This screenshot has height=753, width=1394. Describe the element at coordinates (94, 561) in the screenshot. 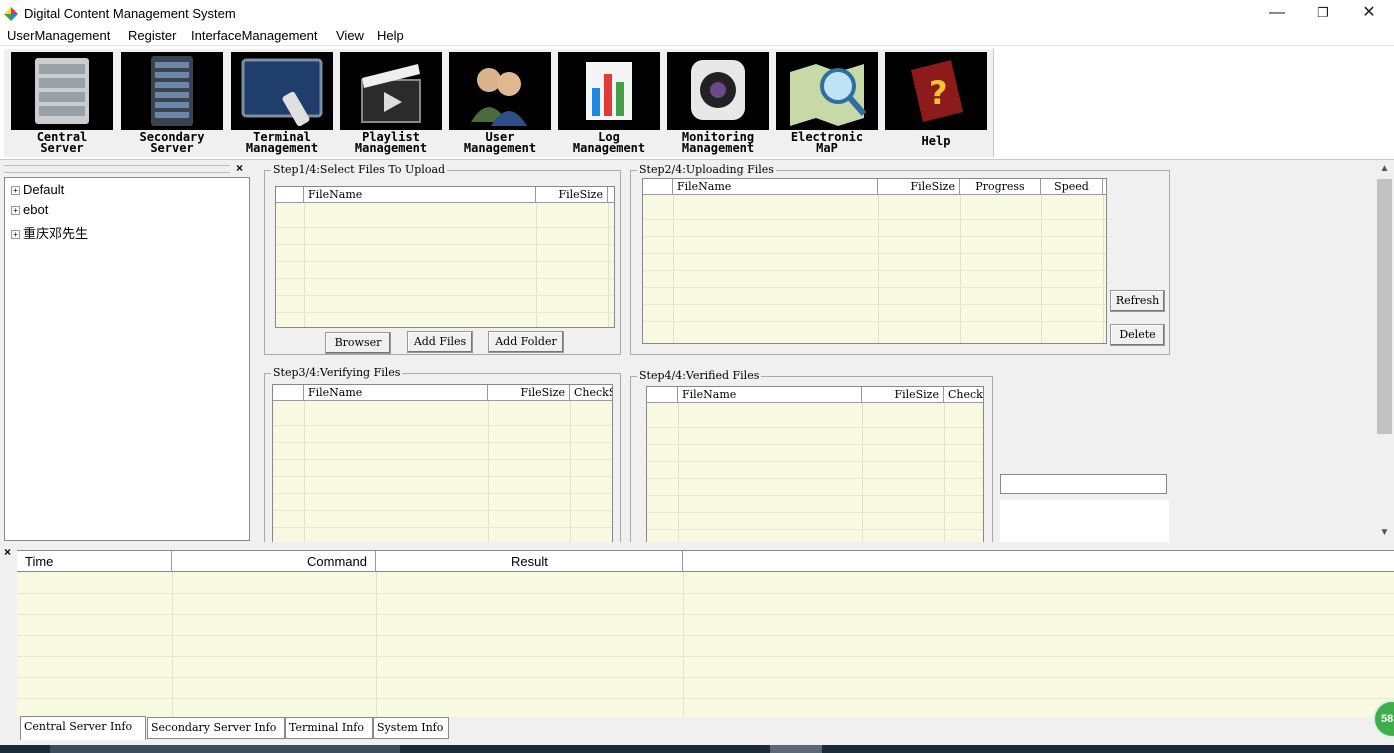

I see `col-time: Time` at that location.